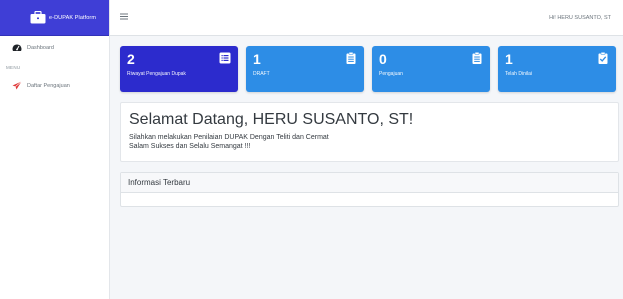 The image size is (623, 299). Describe the element at coordinates (603, 57) in the screenshot. I see `clipboard-check-icon` at that location.